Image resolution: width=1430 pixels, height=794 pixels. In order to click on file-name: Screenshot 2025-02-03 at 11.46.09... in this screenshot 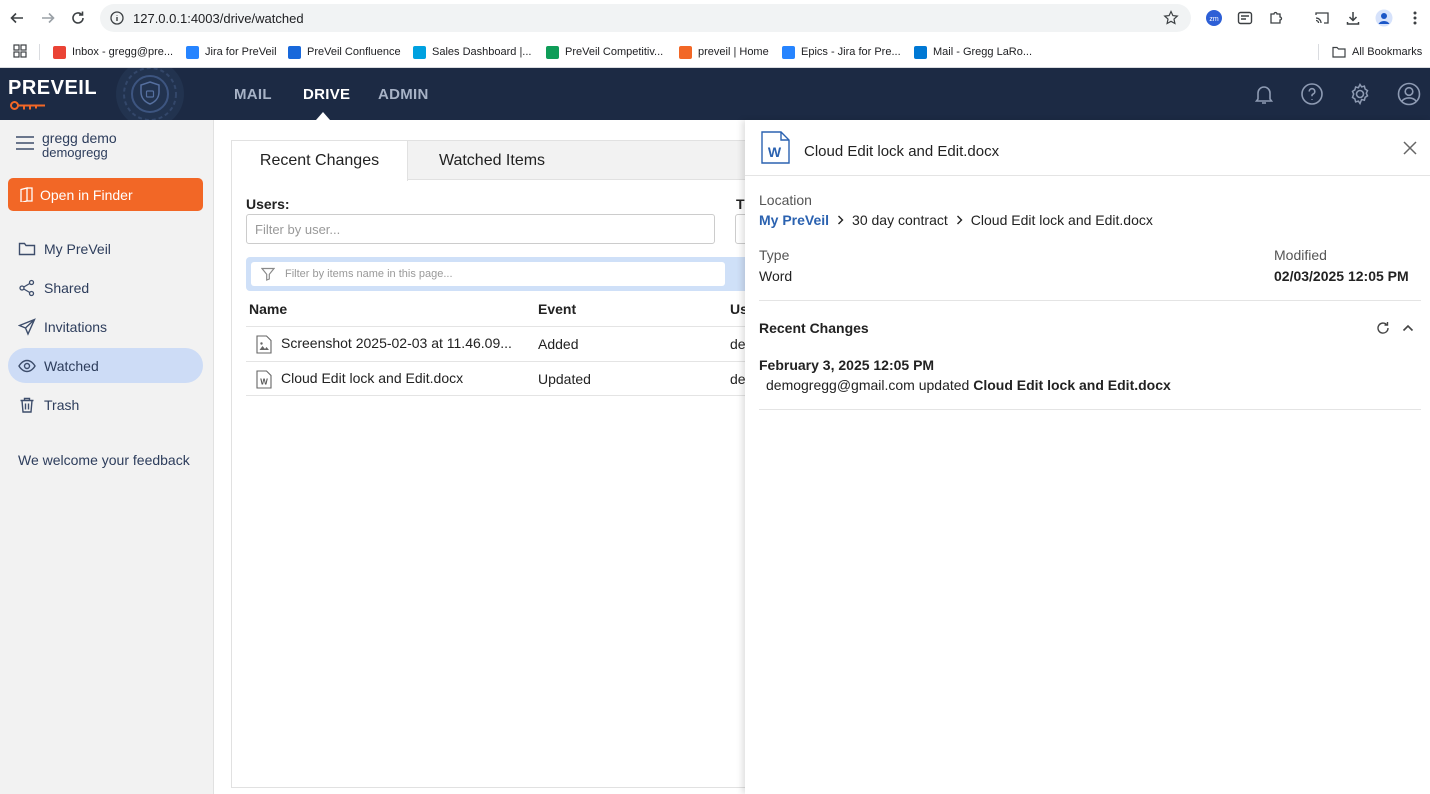, I will do `click(396, 343)`.